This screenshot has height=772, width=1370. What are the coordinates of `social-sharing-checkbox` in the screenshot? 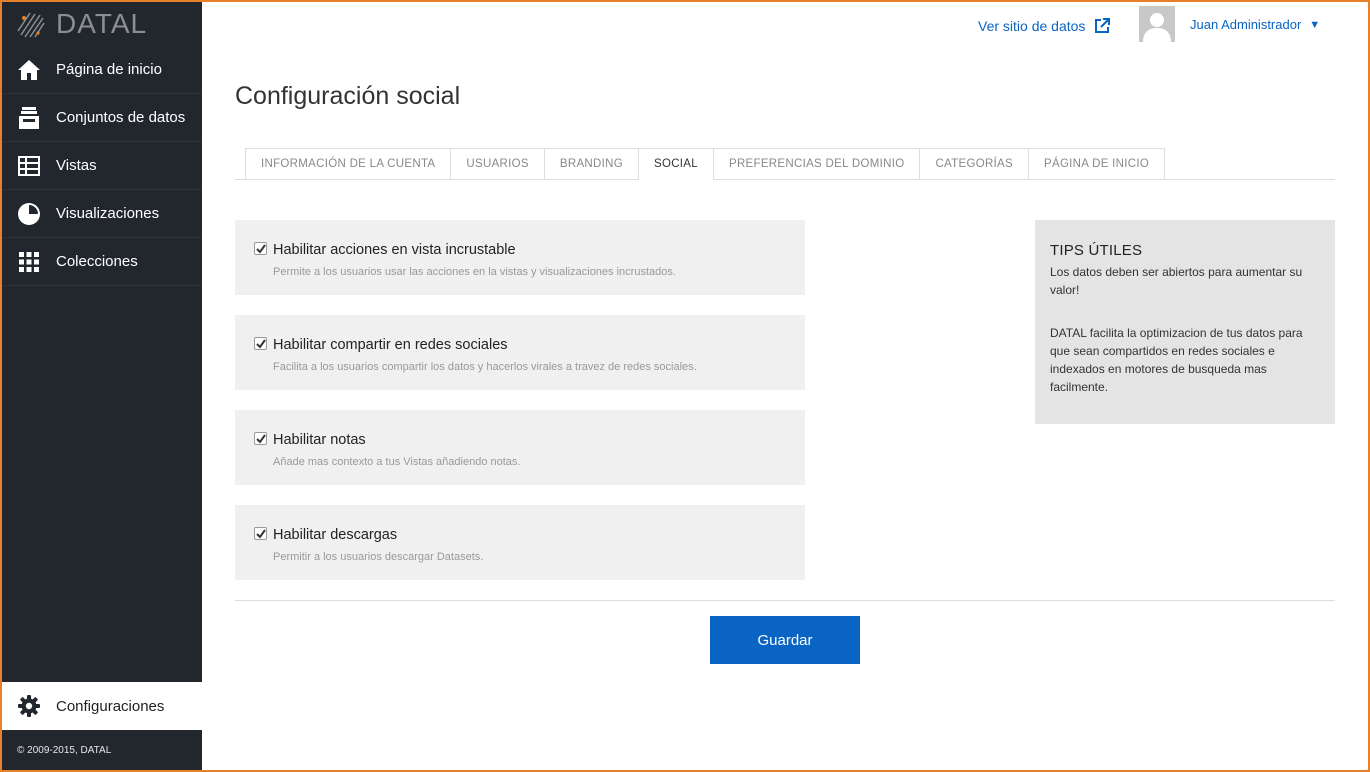 It's located at (260, 343).